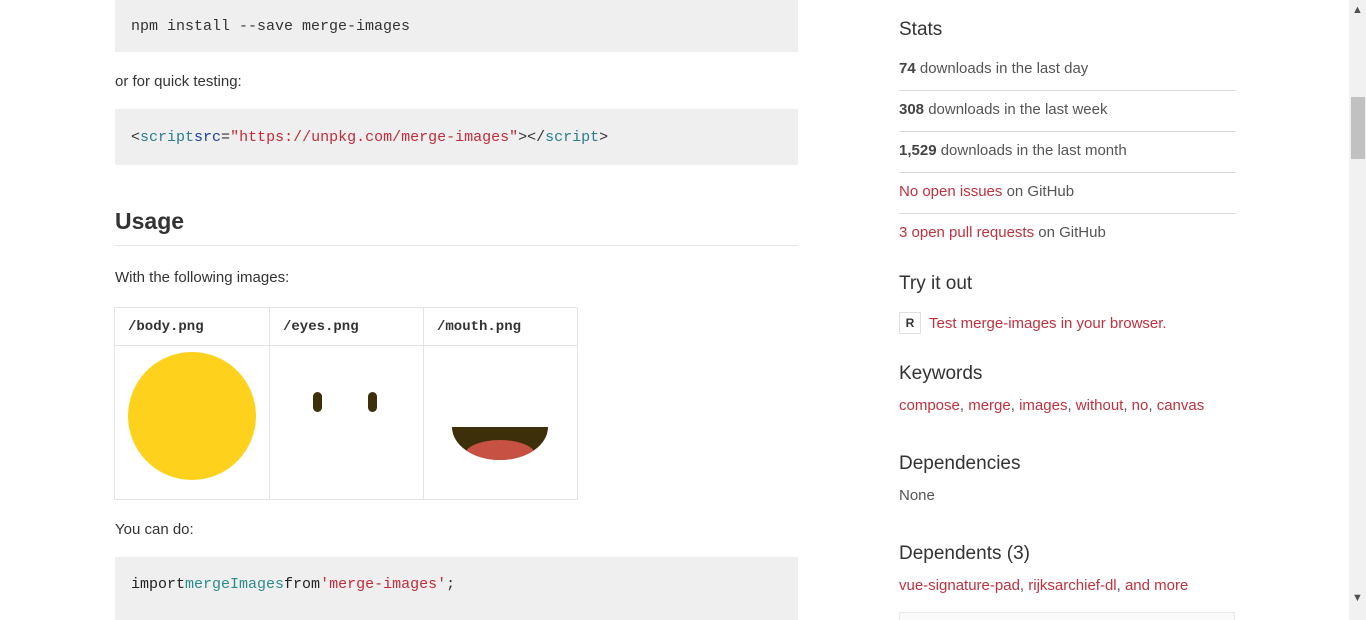  I want to click on stat-row-prs: 3 open pull requests on GitHub, so click(1067, 234).